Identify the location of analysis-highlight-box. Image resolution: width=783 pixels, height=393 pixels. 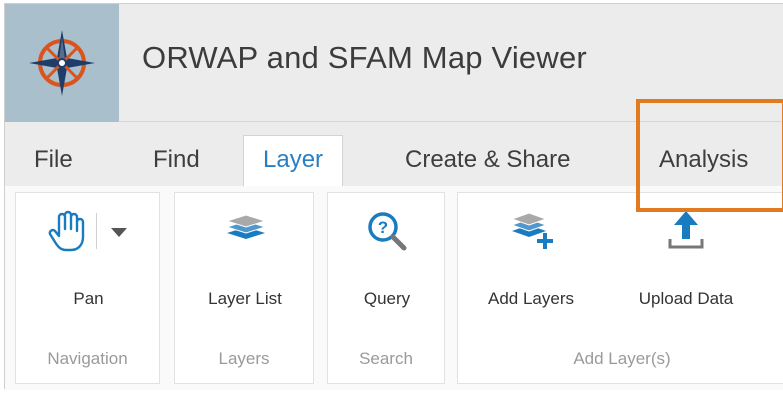
(709, 155).